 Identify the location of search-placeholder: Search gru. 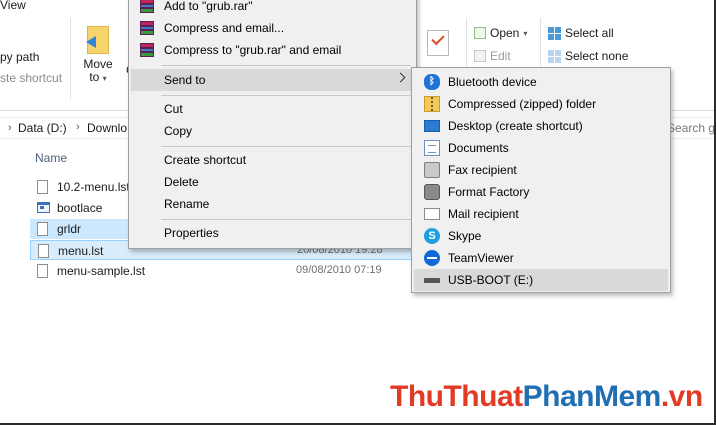
(691, 128).